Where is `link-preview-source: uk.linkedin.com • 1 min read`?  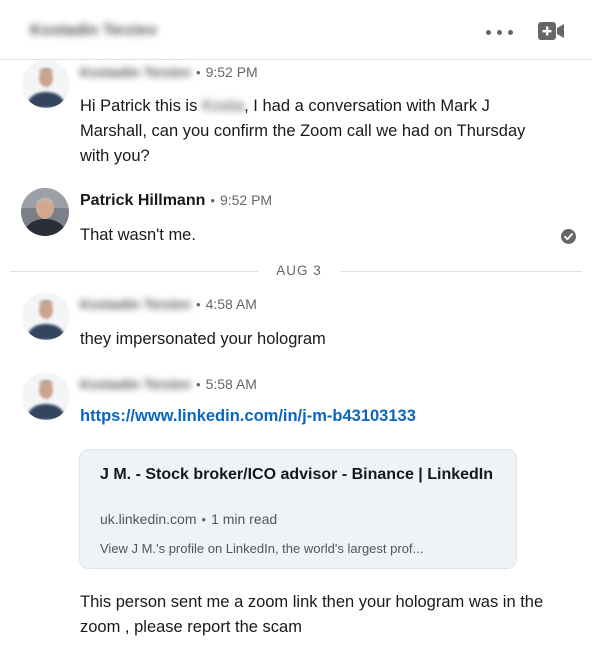
link-preview-source: uk.linkedin.com • 1 min read is located at coordinates (188, 519).